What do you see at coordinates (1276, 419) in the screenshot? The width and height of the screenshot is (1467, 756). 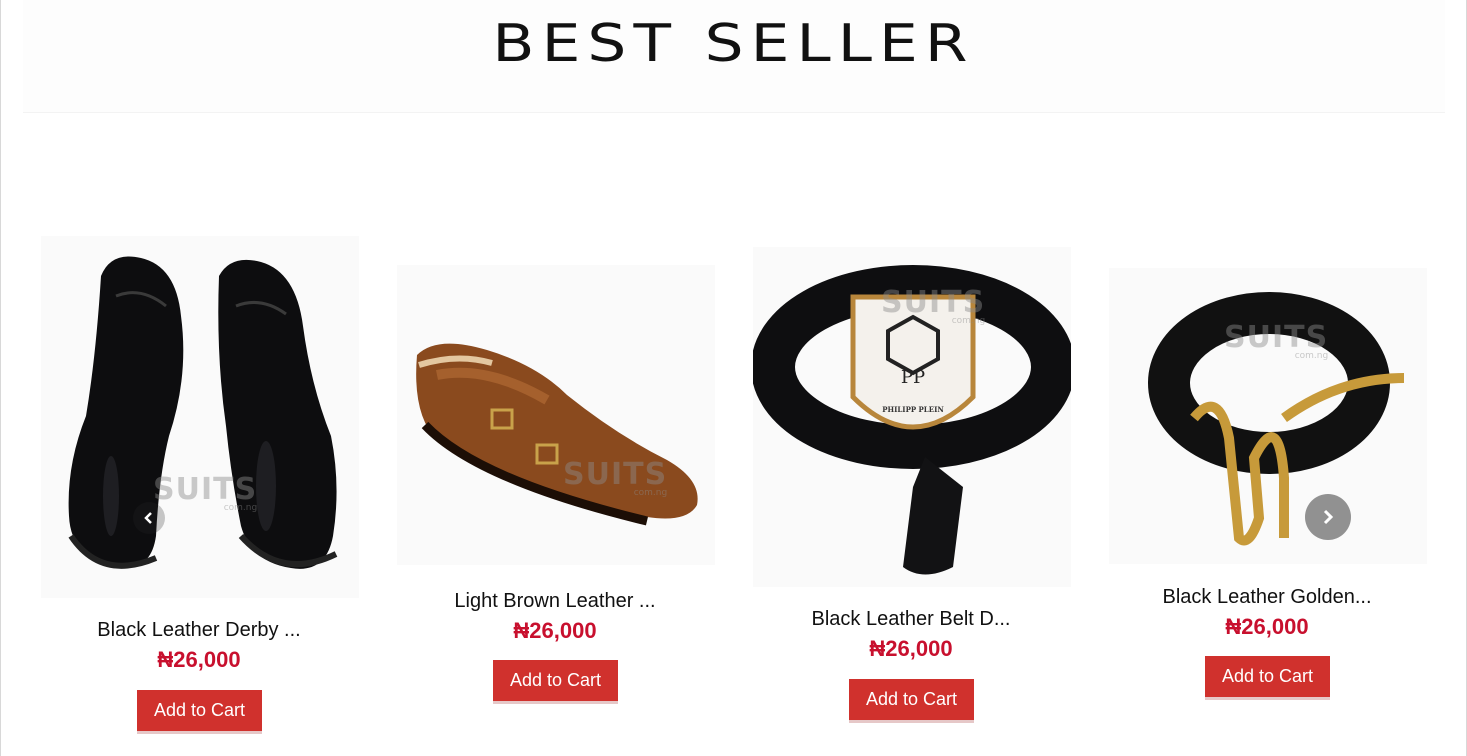 I see `golden-buckle-belt-image` at bounding box center [1276, 419].